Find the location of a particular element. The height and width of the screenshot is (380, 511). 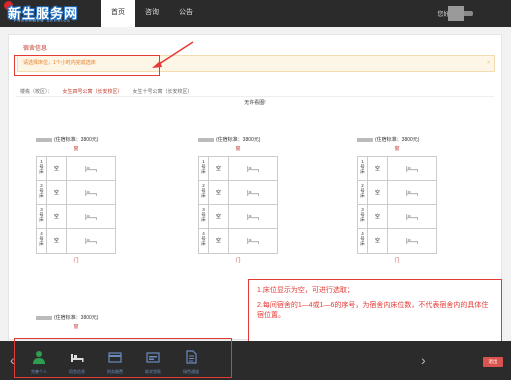

annotation-arrow-icon is located at coordinates (173, 54).